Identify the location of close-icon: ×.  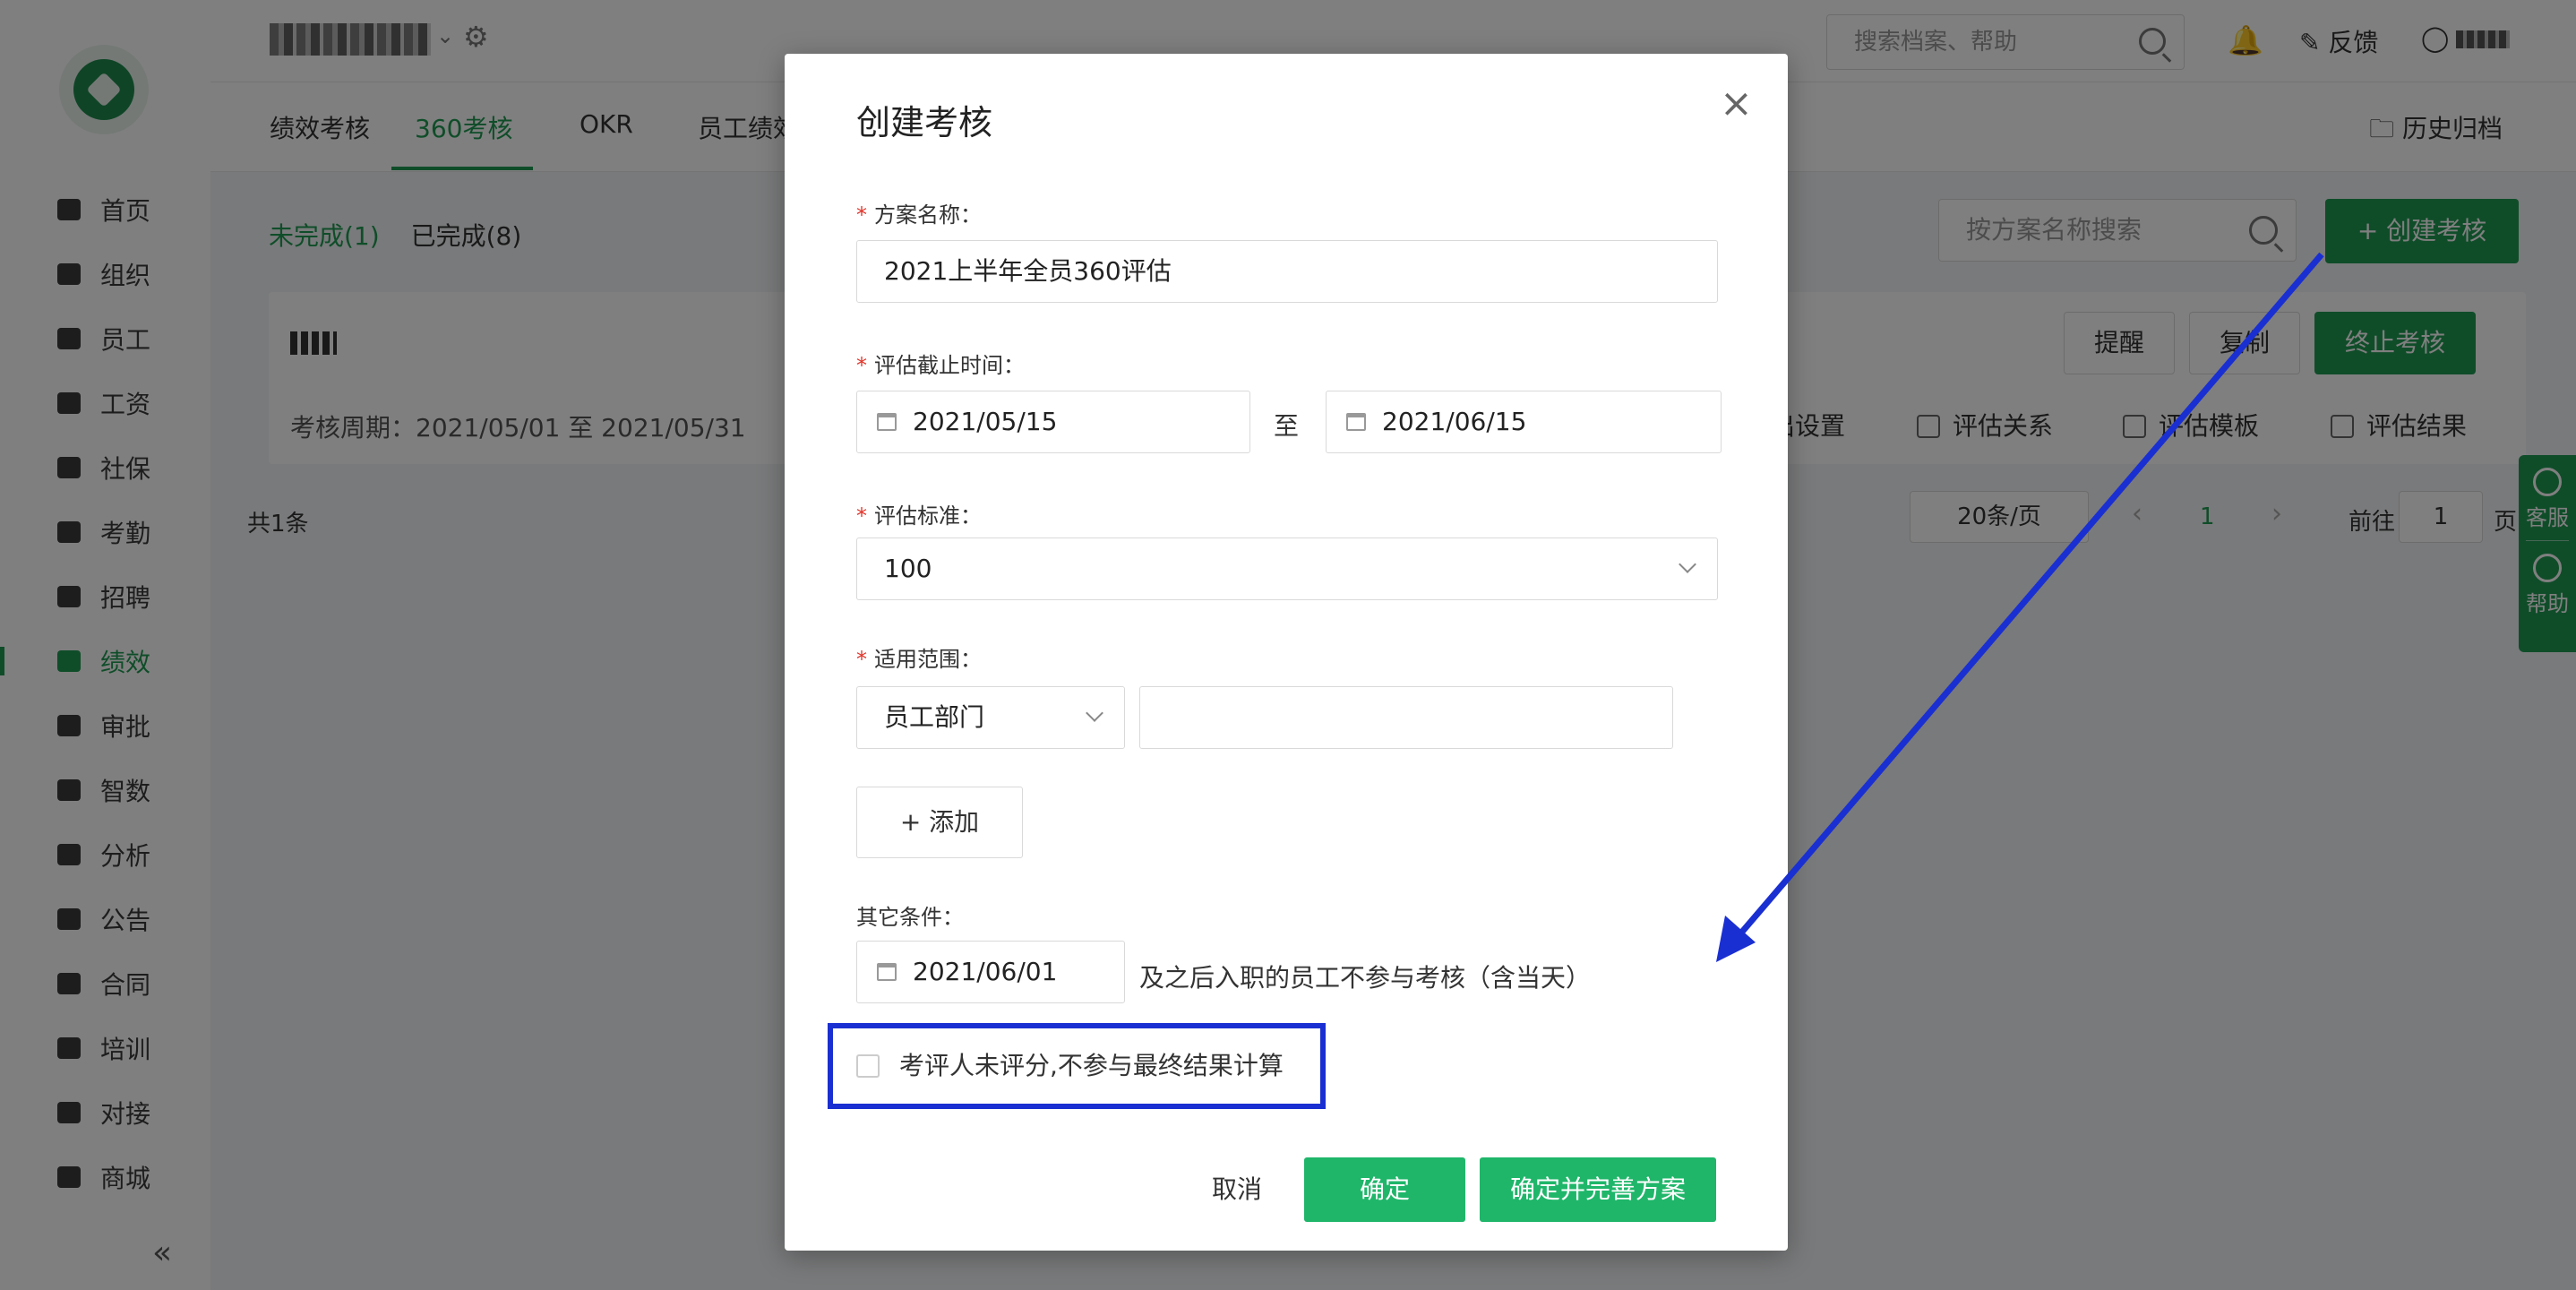
(1736, 104).